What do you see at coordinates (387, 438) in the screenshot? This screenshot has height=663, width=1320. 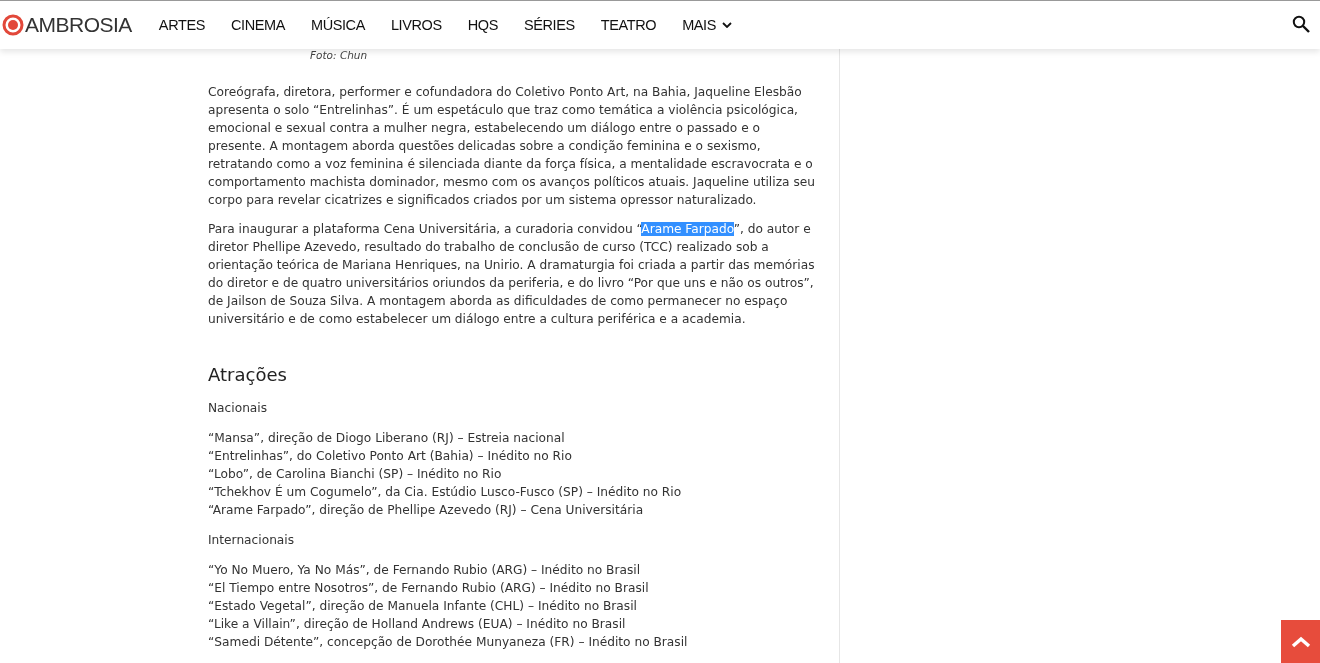 I see `attraction-line: “Mansa”, direção de Diogo Liberano (RJ) – Estreia nacional` at bounding box center [387, 438].